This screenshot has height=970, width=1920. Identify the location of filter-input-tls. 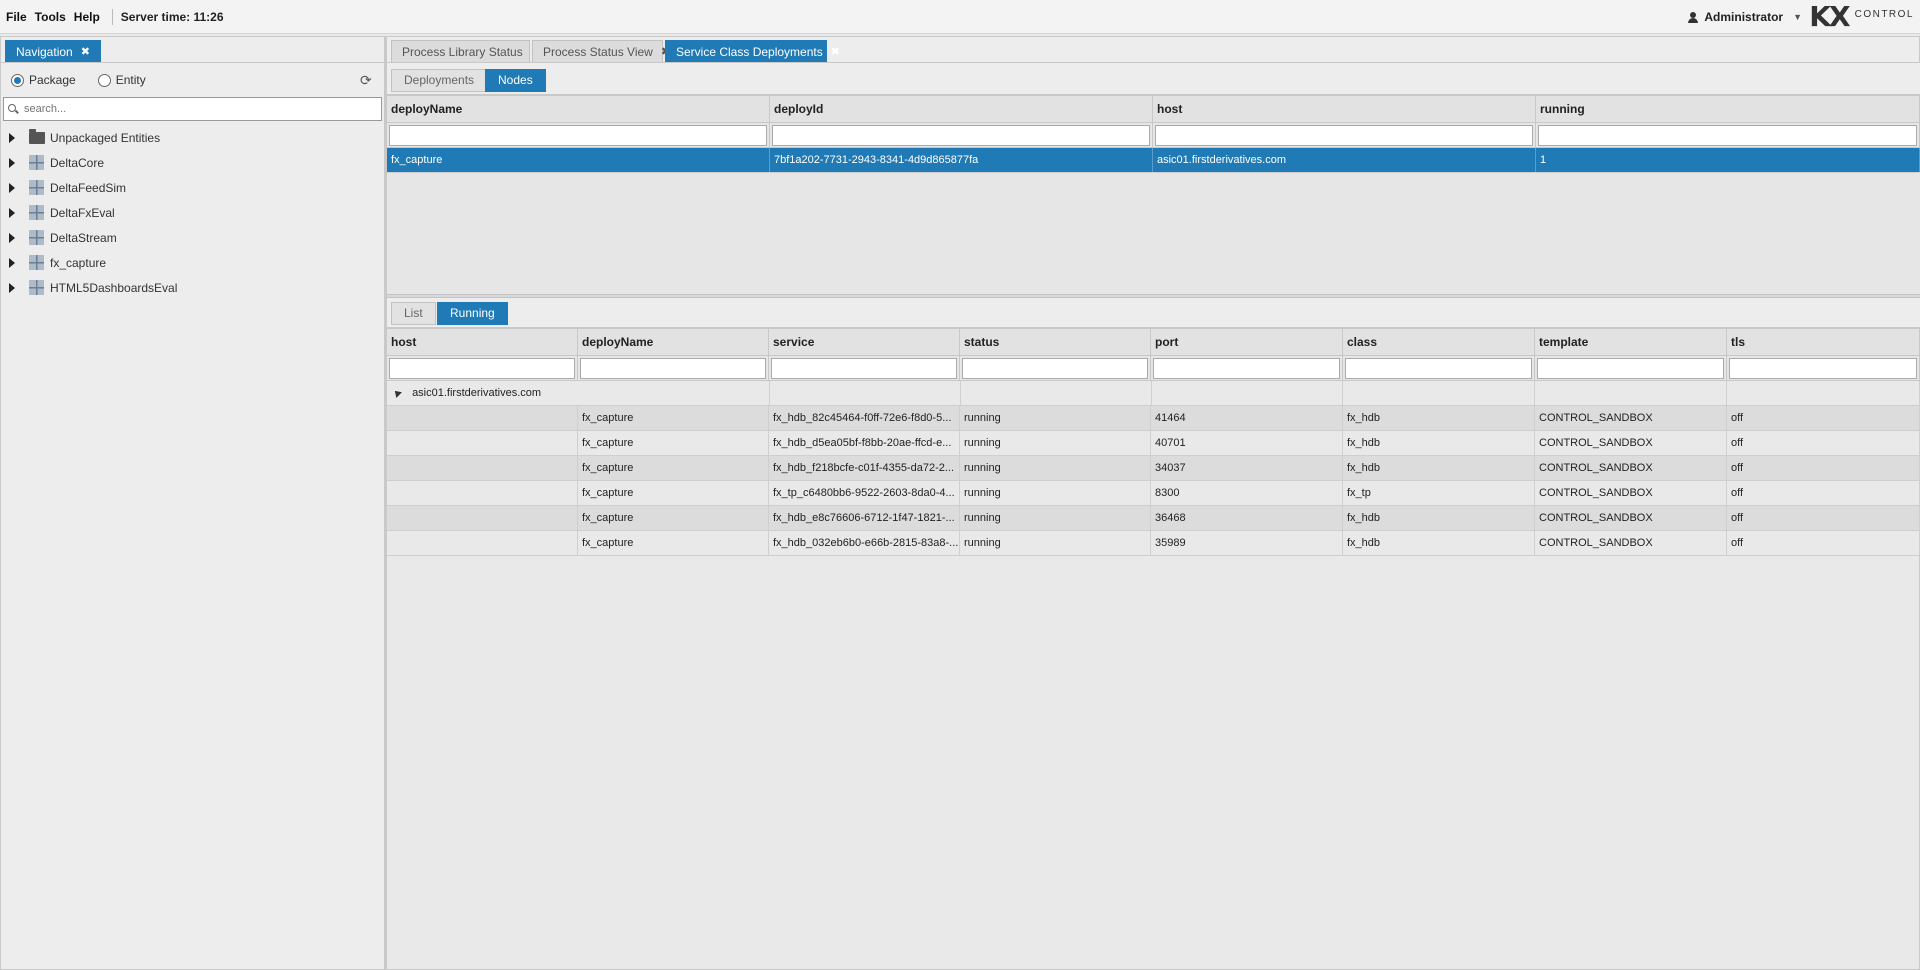
(1823, 368).